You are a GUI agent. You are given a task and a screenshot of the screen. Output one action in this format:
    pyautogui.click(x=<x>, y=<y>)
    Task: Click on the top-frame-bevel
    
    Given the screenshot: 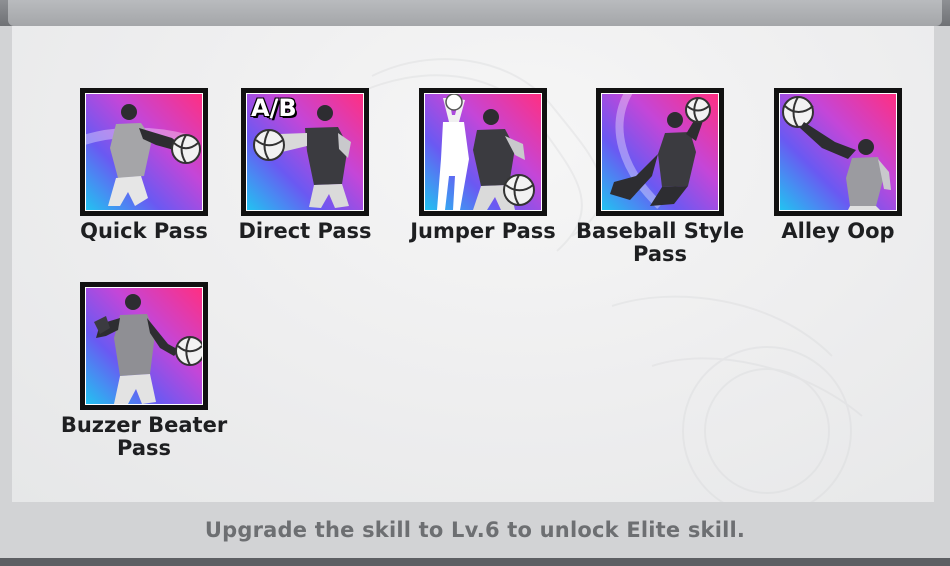 What is the action you would take?
    pyautogui.click(x=475, y=13)
    